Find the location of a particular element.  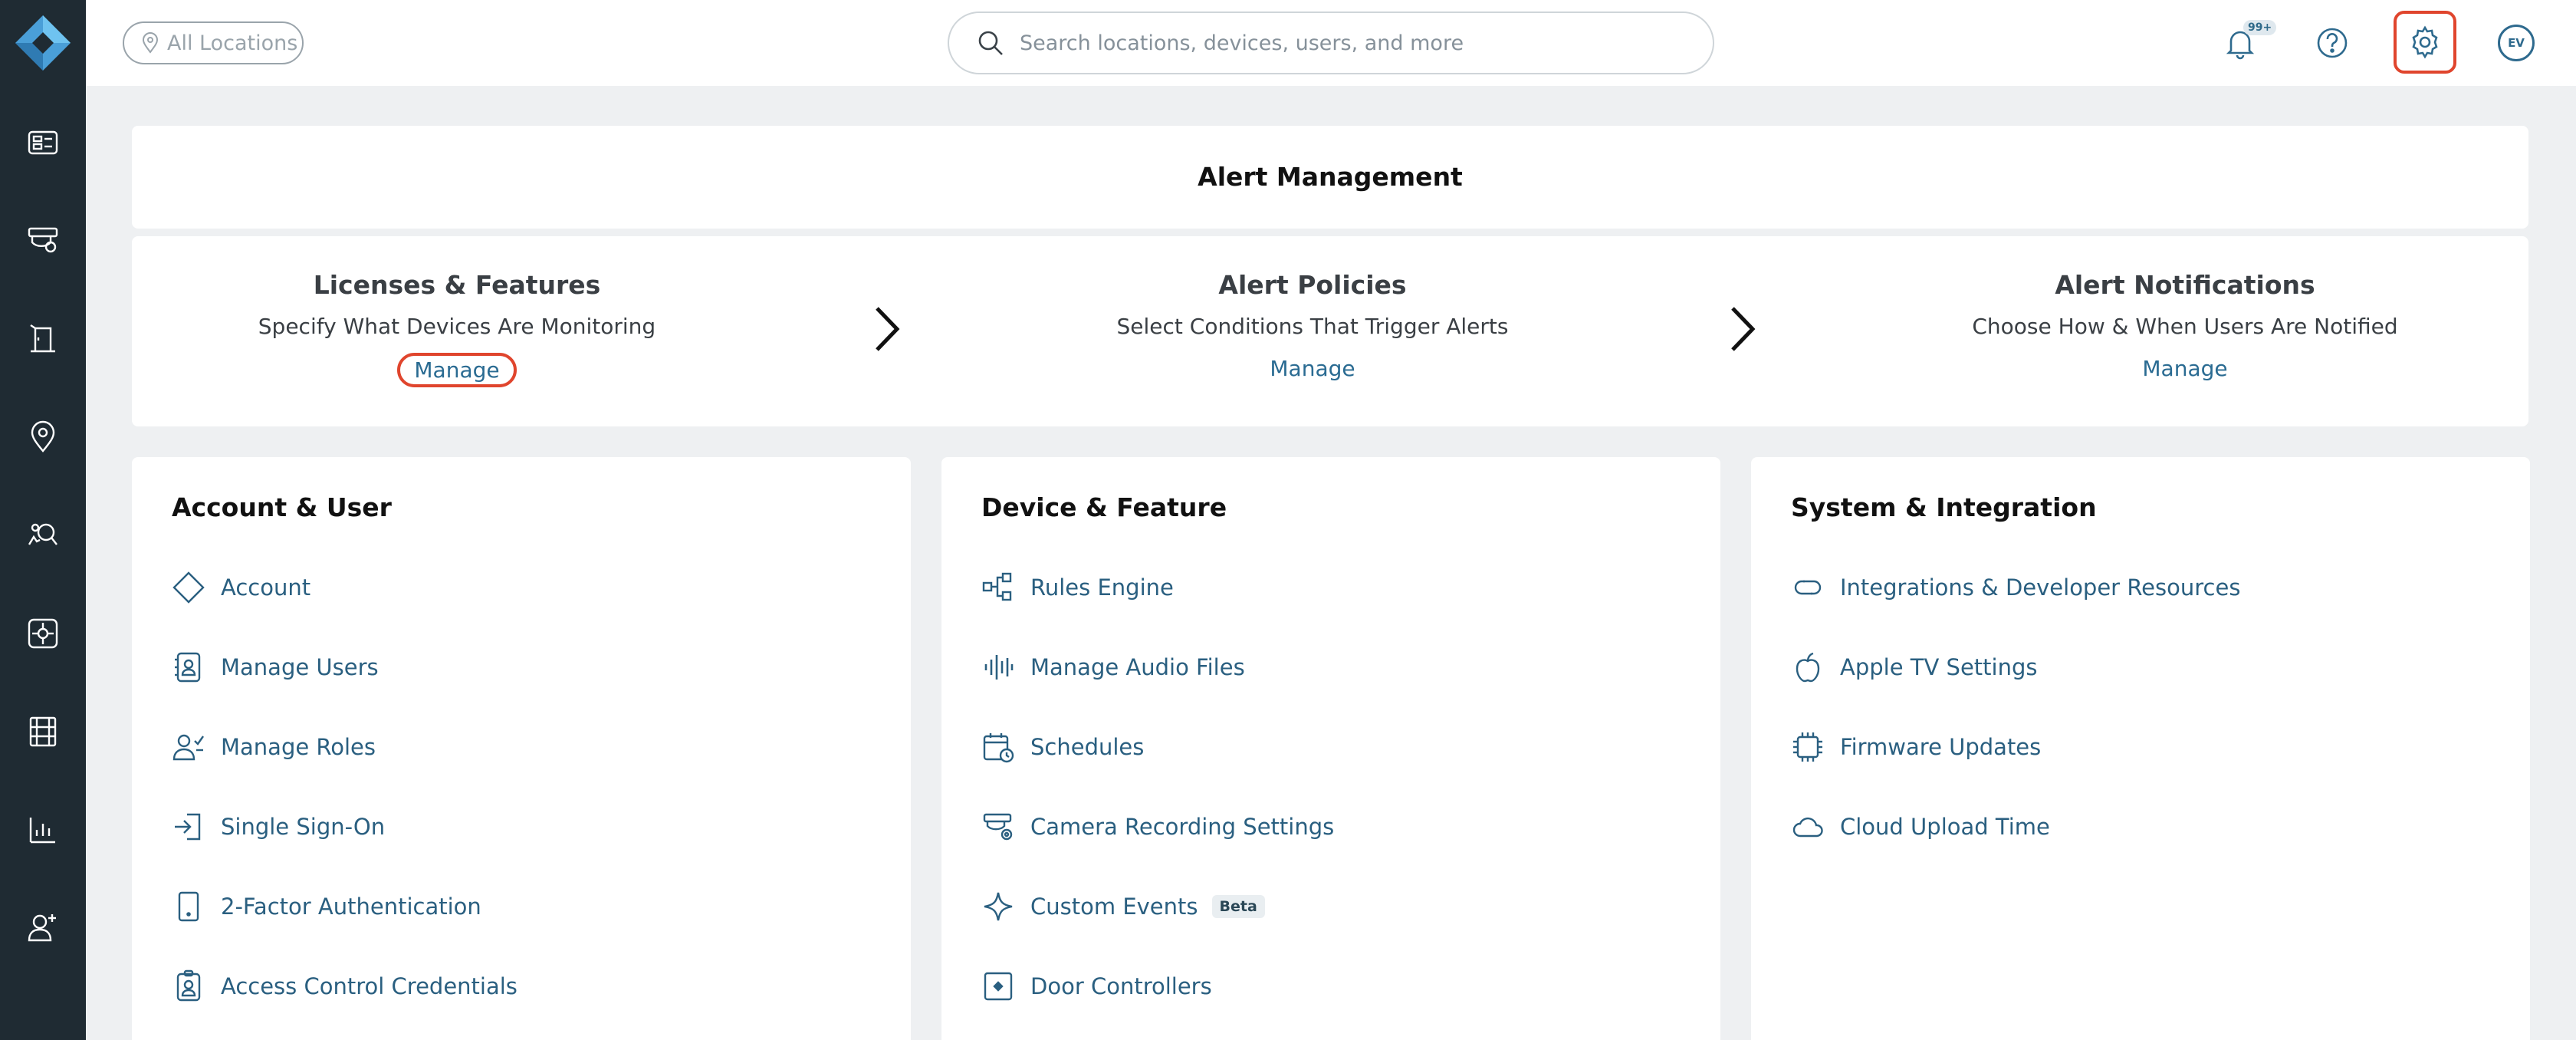

item-label: Camera Recording Settings is located at coordinates (1182, 827).